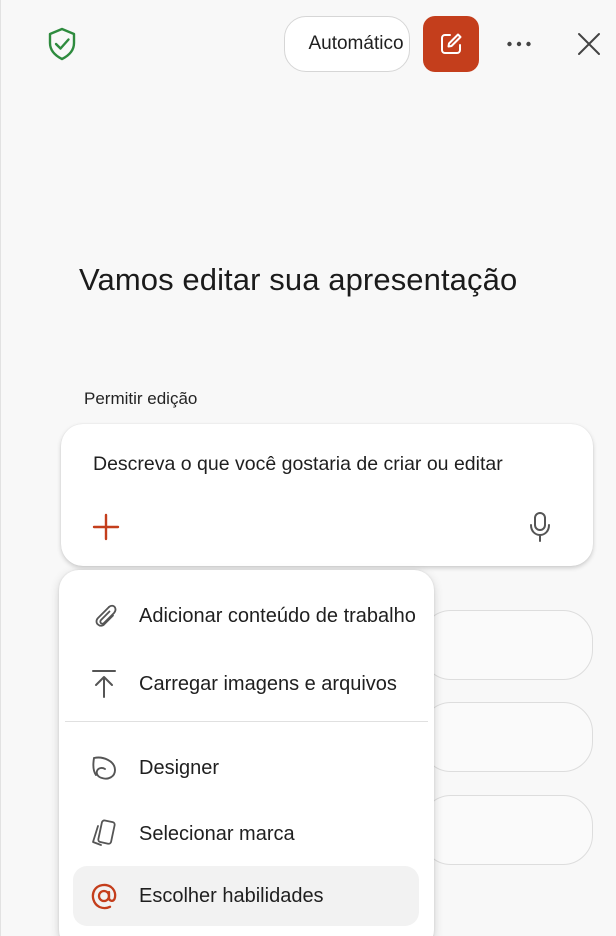 The width and height of the screenshot is (616, 936). Describe the element at coordinates (356, 43) in the screenshot. I see `mode-selector-label: Automático` at that location.